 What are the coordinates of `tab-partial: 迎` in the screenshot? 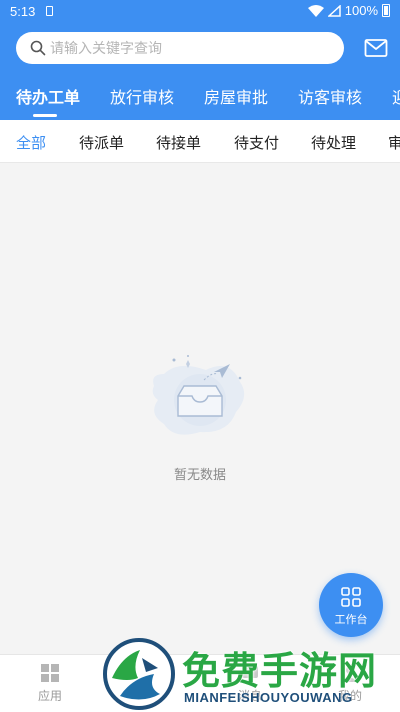 It's located at (396, 96).